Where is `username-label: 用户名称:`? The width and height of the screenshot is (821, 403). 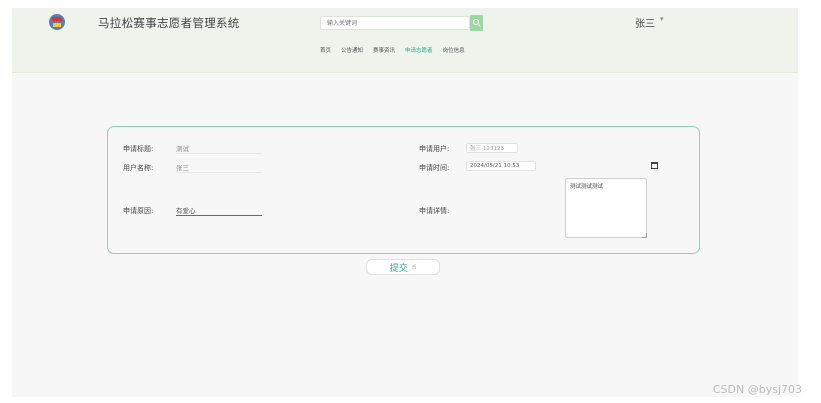 username-label: 用户名称: is located at coordinates (138, 168).